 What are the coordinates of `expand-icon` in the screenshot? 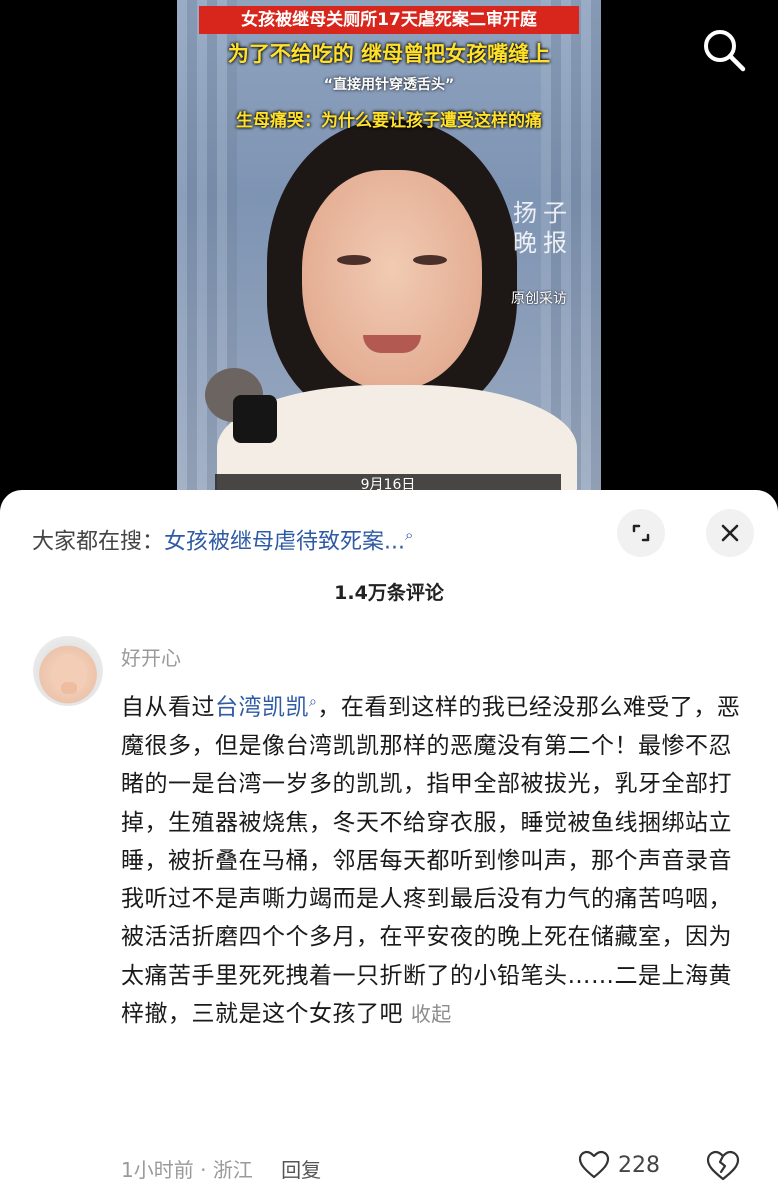 It's located at (641, 533).